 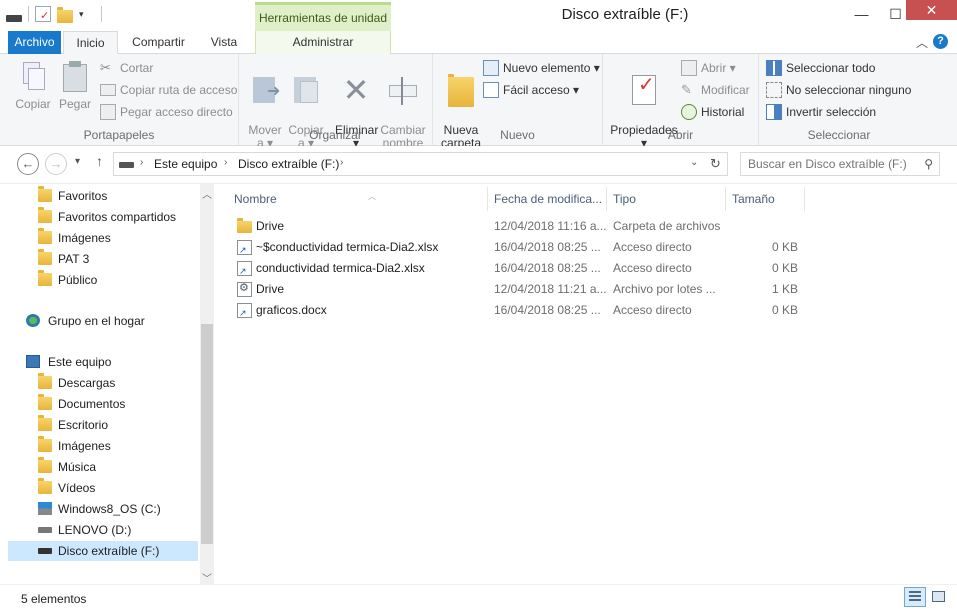 I want to click on refresh-icon: ↻, so click(x=715, y=164).